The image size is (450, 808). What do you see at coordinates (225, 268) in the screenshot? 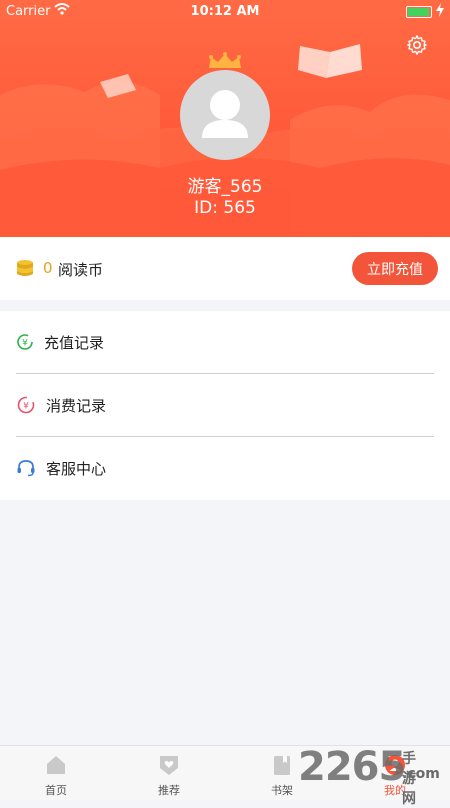
I see `coin-balance-row: 0 阅读币 立即充值` at bounding box center [225, 268].